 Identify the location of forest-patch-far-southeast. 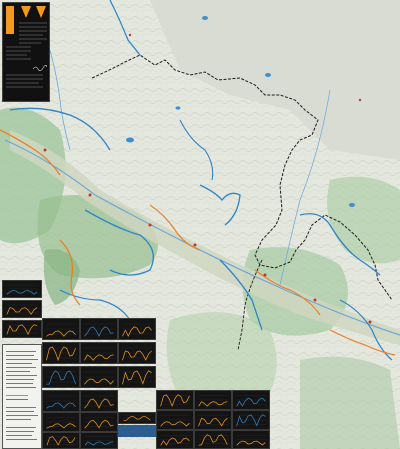
(350, 402).